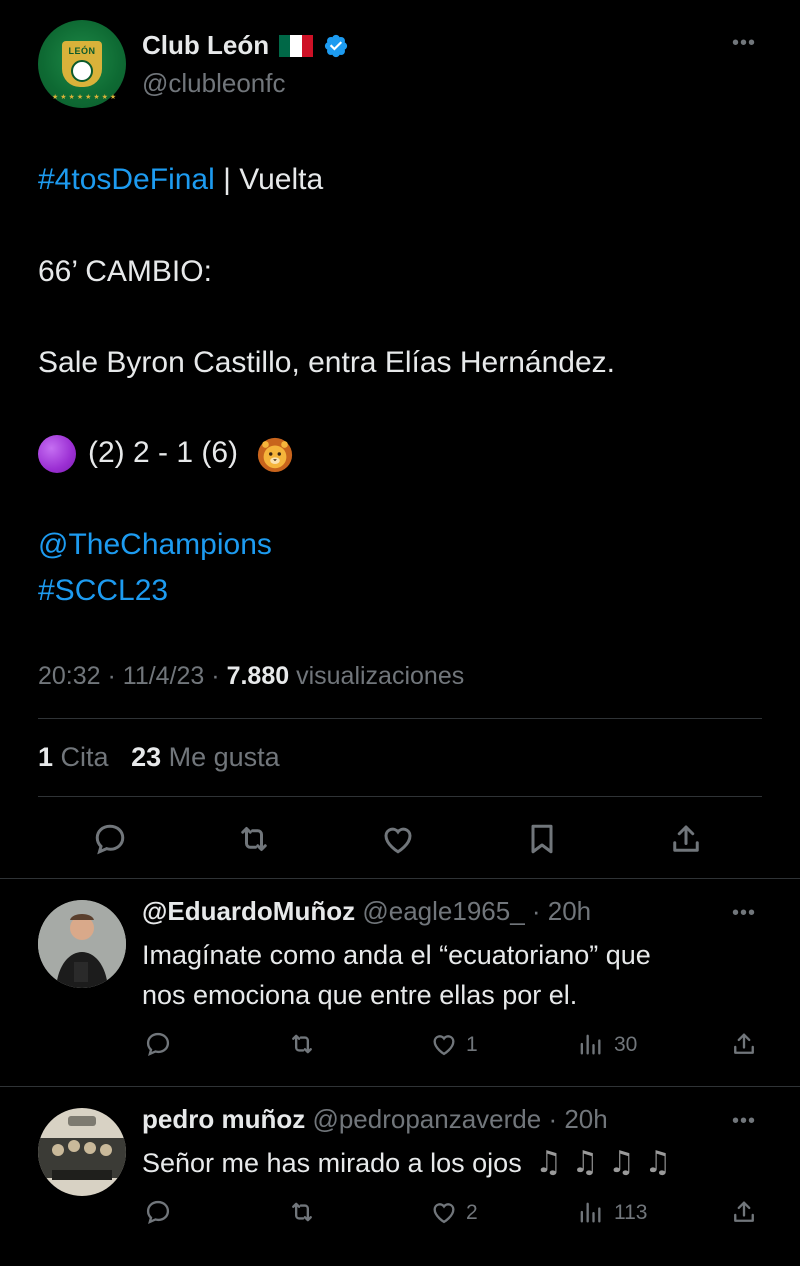  I want to click on quotes-label: Cita, so click(84, 757).